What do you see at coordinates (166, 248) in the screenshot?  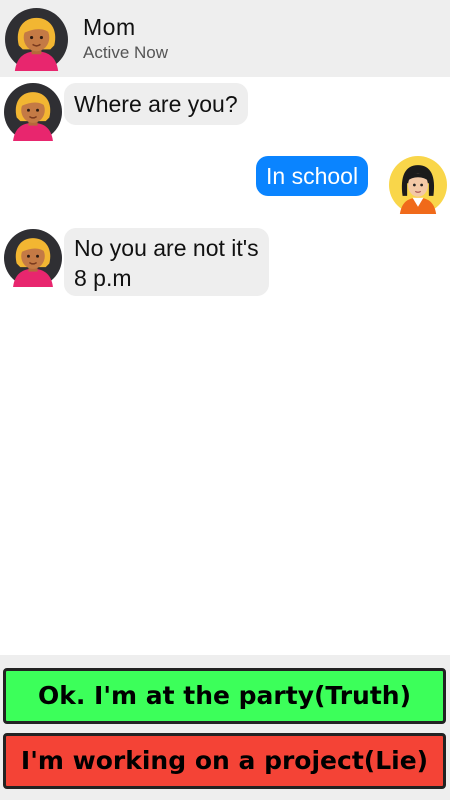 I see `message-line: No you are not it's` at bounding box center [166, 248].